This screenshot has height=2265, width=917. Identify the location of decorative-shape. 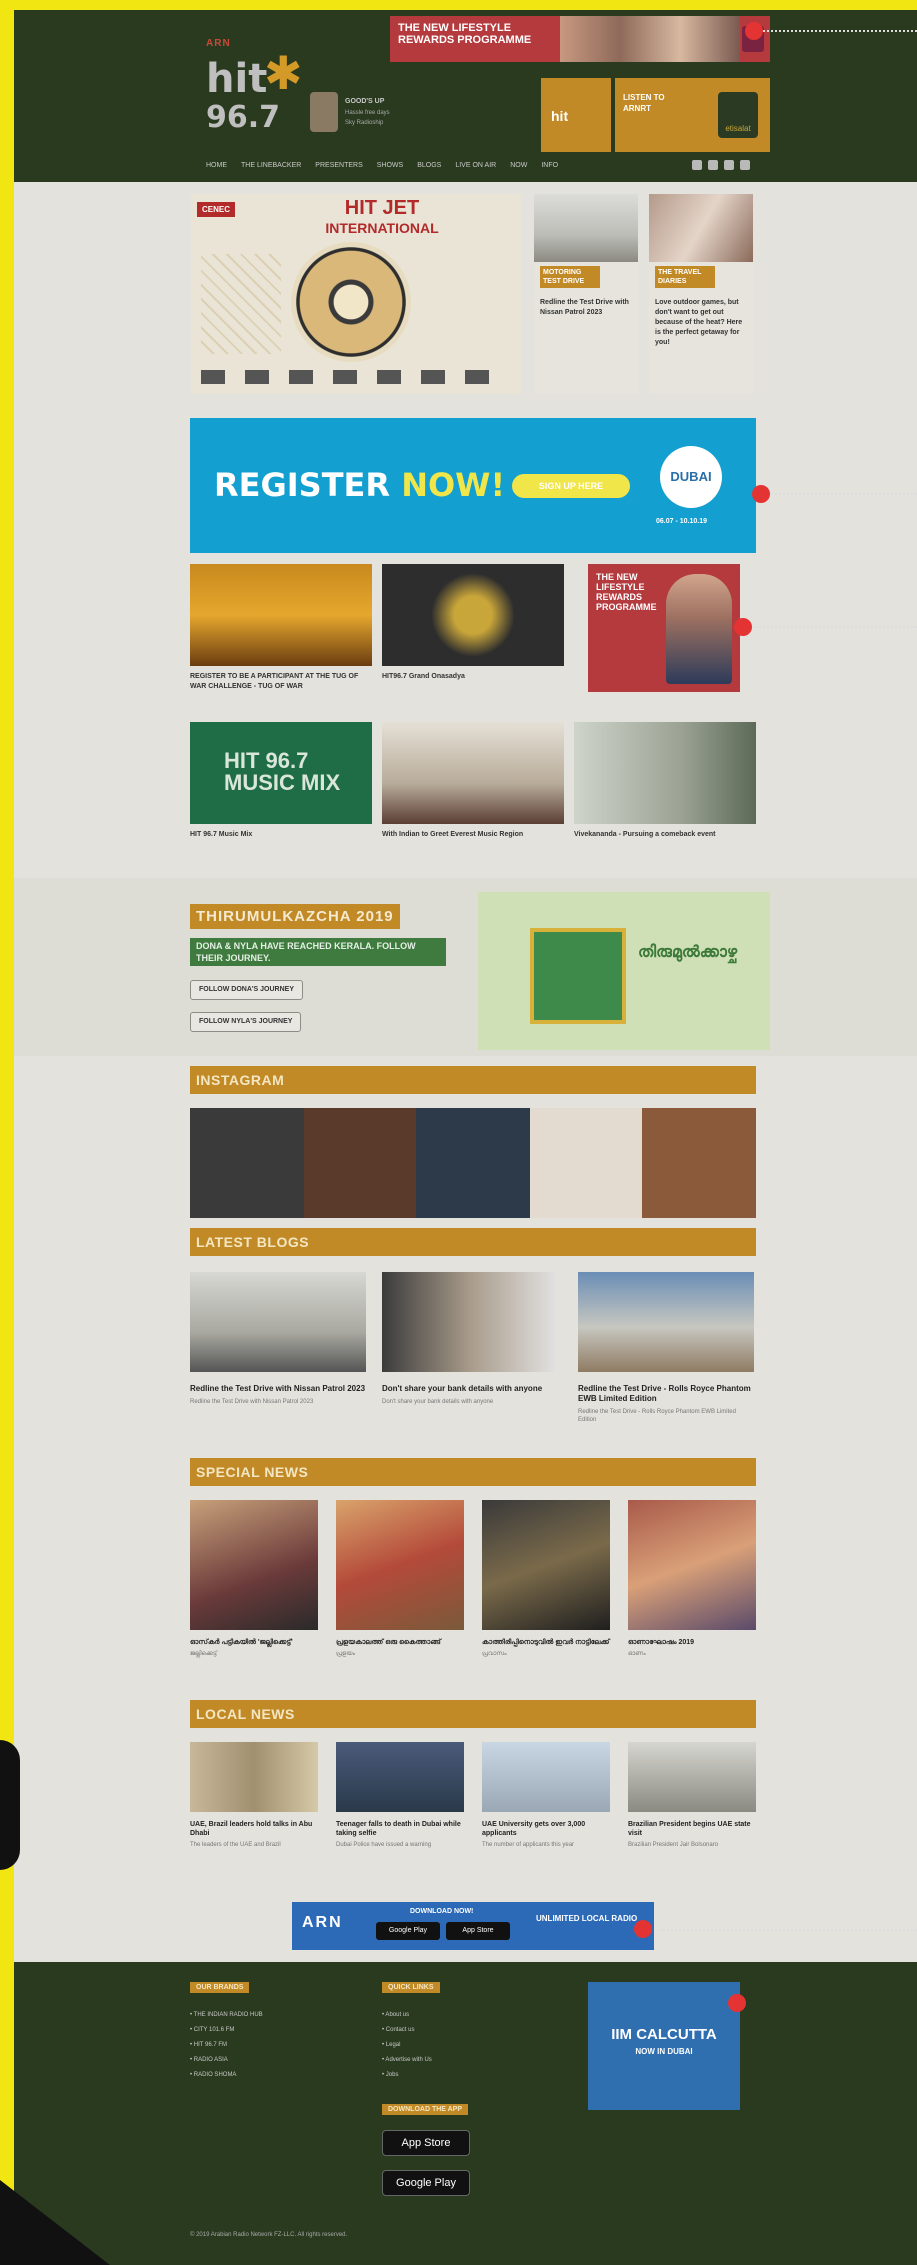
(10, 1805).